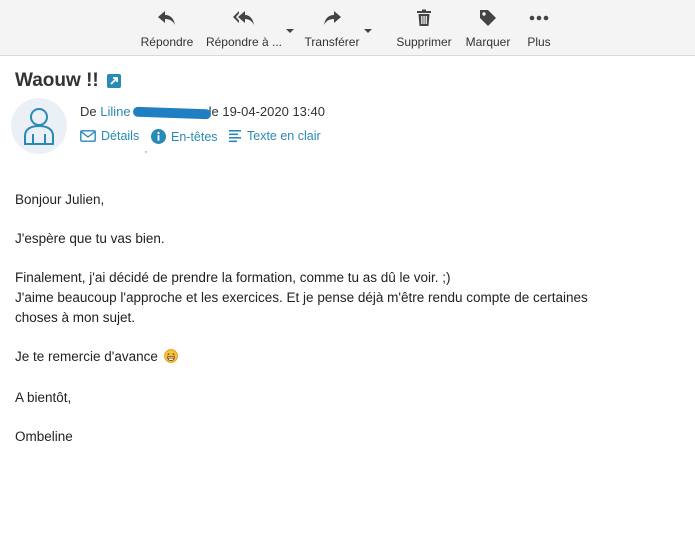 This screenshot has height=557, width=695. I want to click on headers-label: En-têtes, so click(194, 136).